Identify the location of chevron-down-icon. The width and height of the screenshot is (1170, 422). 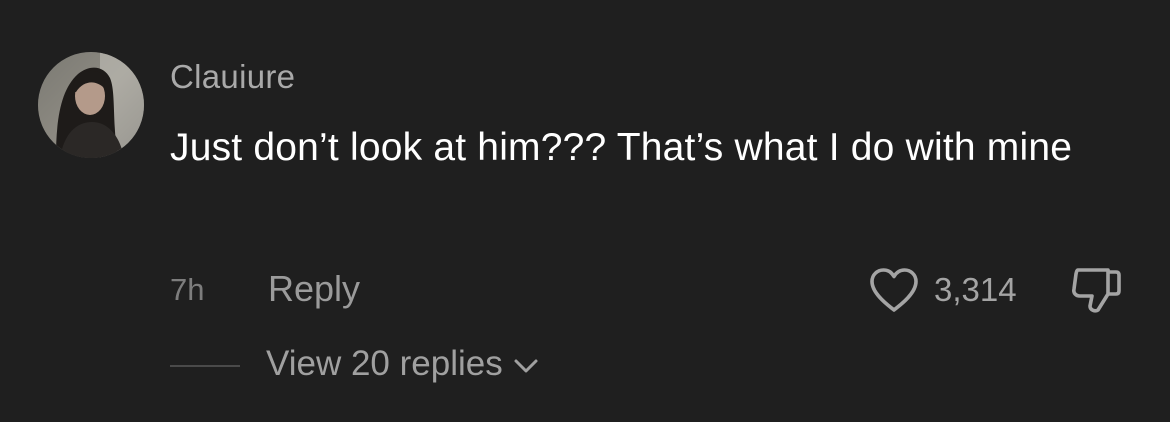
(526, 366).